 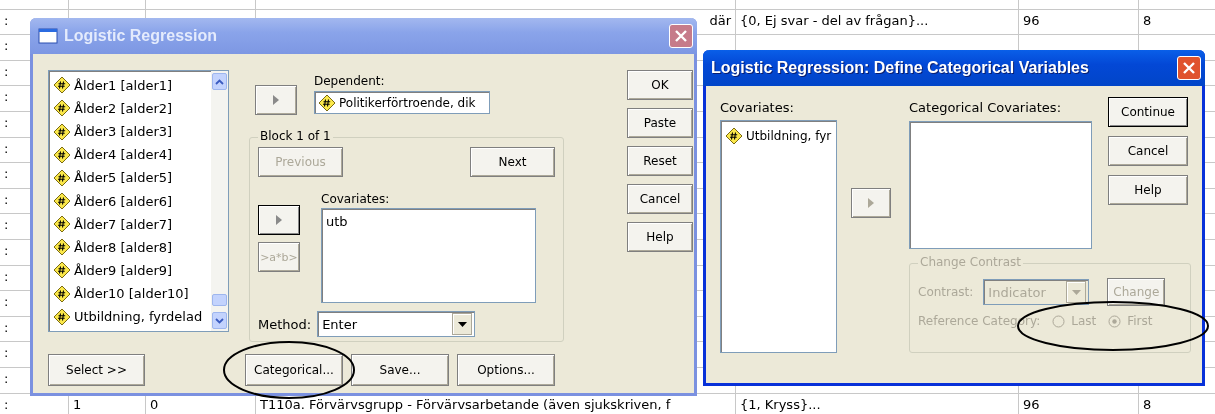 I want to click on dialog-button: OK, so click(x=660, y=85).